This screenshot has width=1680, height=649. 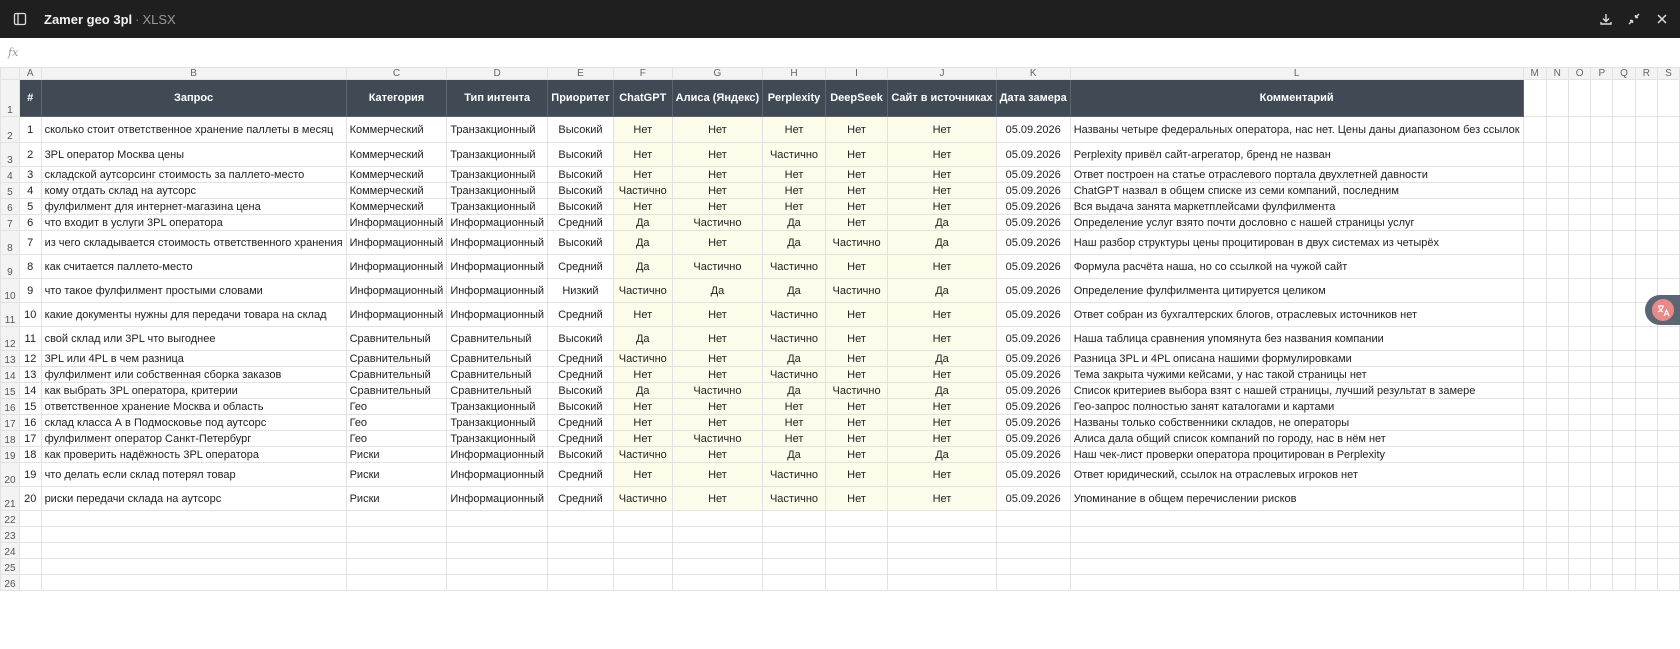 What do you see at coordinates (30, 474) in the screenshot?
I see `table-cell: 19` at bounding box center [30, 474].